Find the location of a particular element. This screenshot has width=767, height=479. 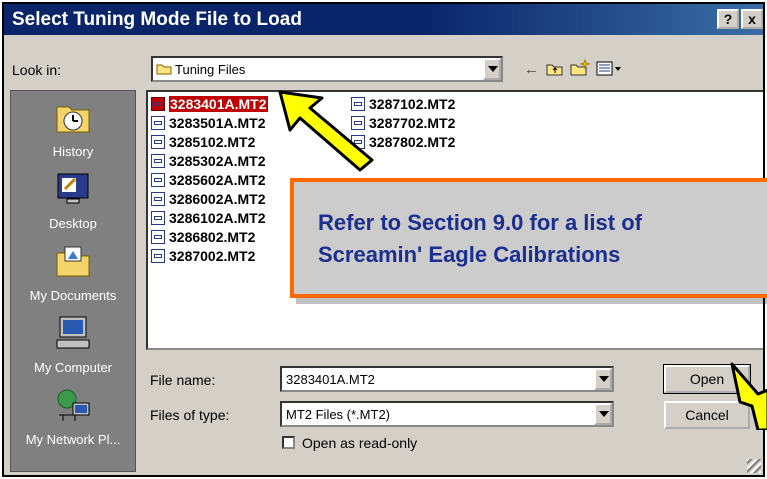

my-documents-icon is located at coordinates (73, 261).